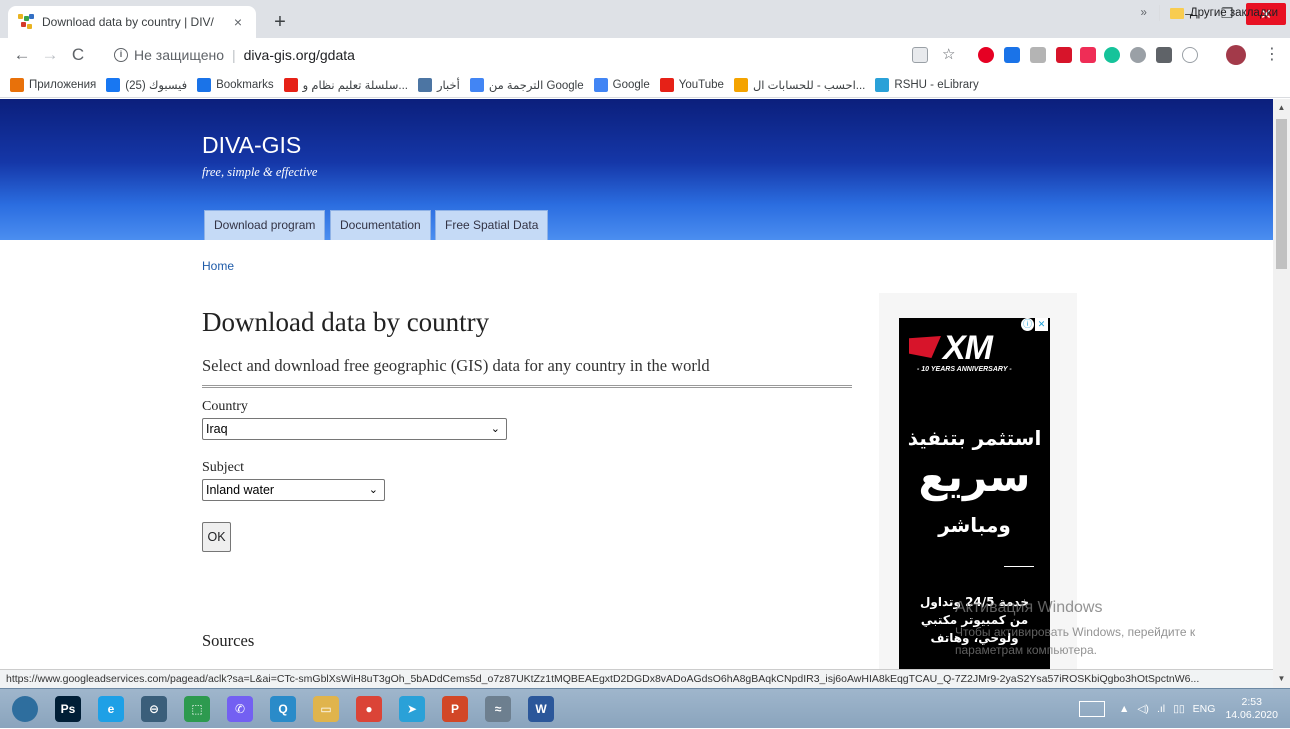 The width and height of the screenshot is (1290, 729). I want to click on powerpoint-icon: P, so click(455, 709).